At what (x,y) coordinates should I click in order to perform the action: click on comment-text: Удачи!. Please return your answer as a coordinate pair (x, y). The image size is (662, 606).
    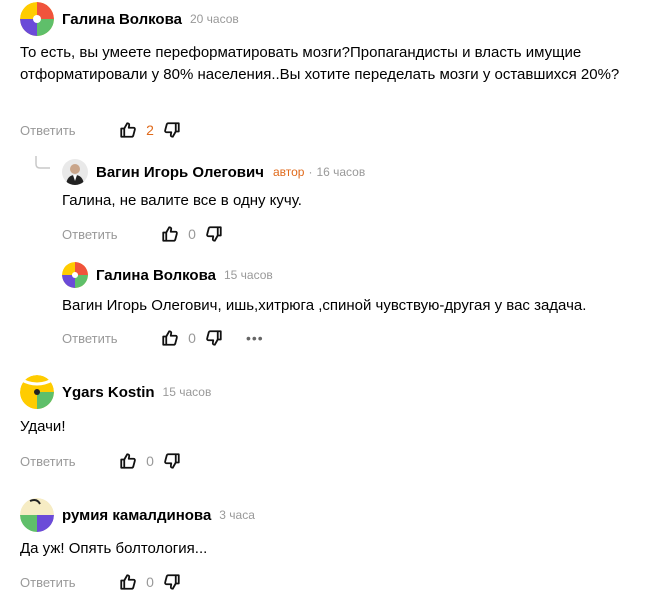
    Looking at the image, I should click on (43, 426).